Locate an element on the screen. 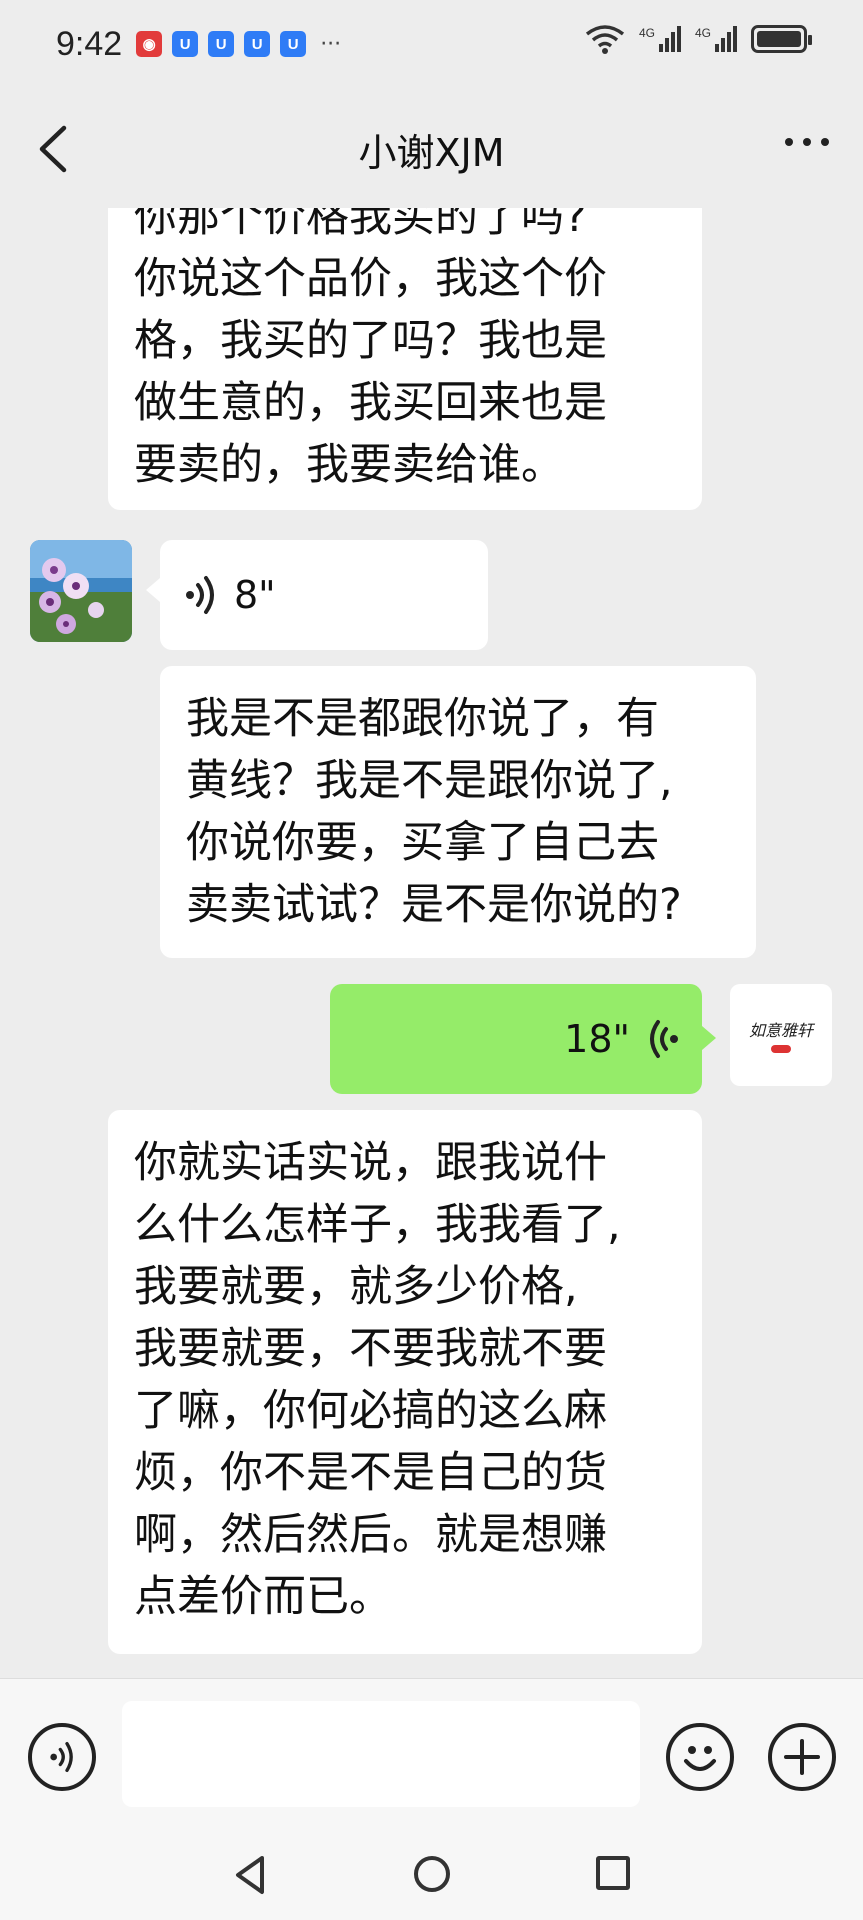  nav-recent-apps-icon is located at coordinates (613, 1873).